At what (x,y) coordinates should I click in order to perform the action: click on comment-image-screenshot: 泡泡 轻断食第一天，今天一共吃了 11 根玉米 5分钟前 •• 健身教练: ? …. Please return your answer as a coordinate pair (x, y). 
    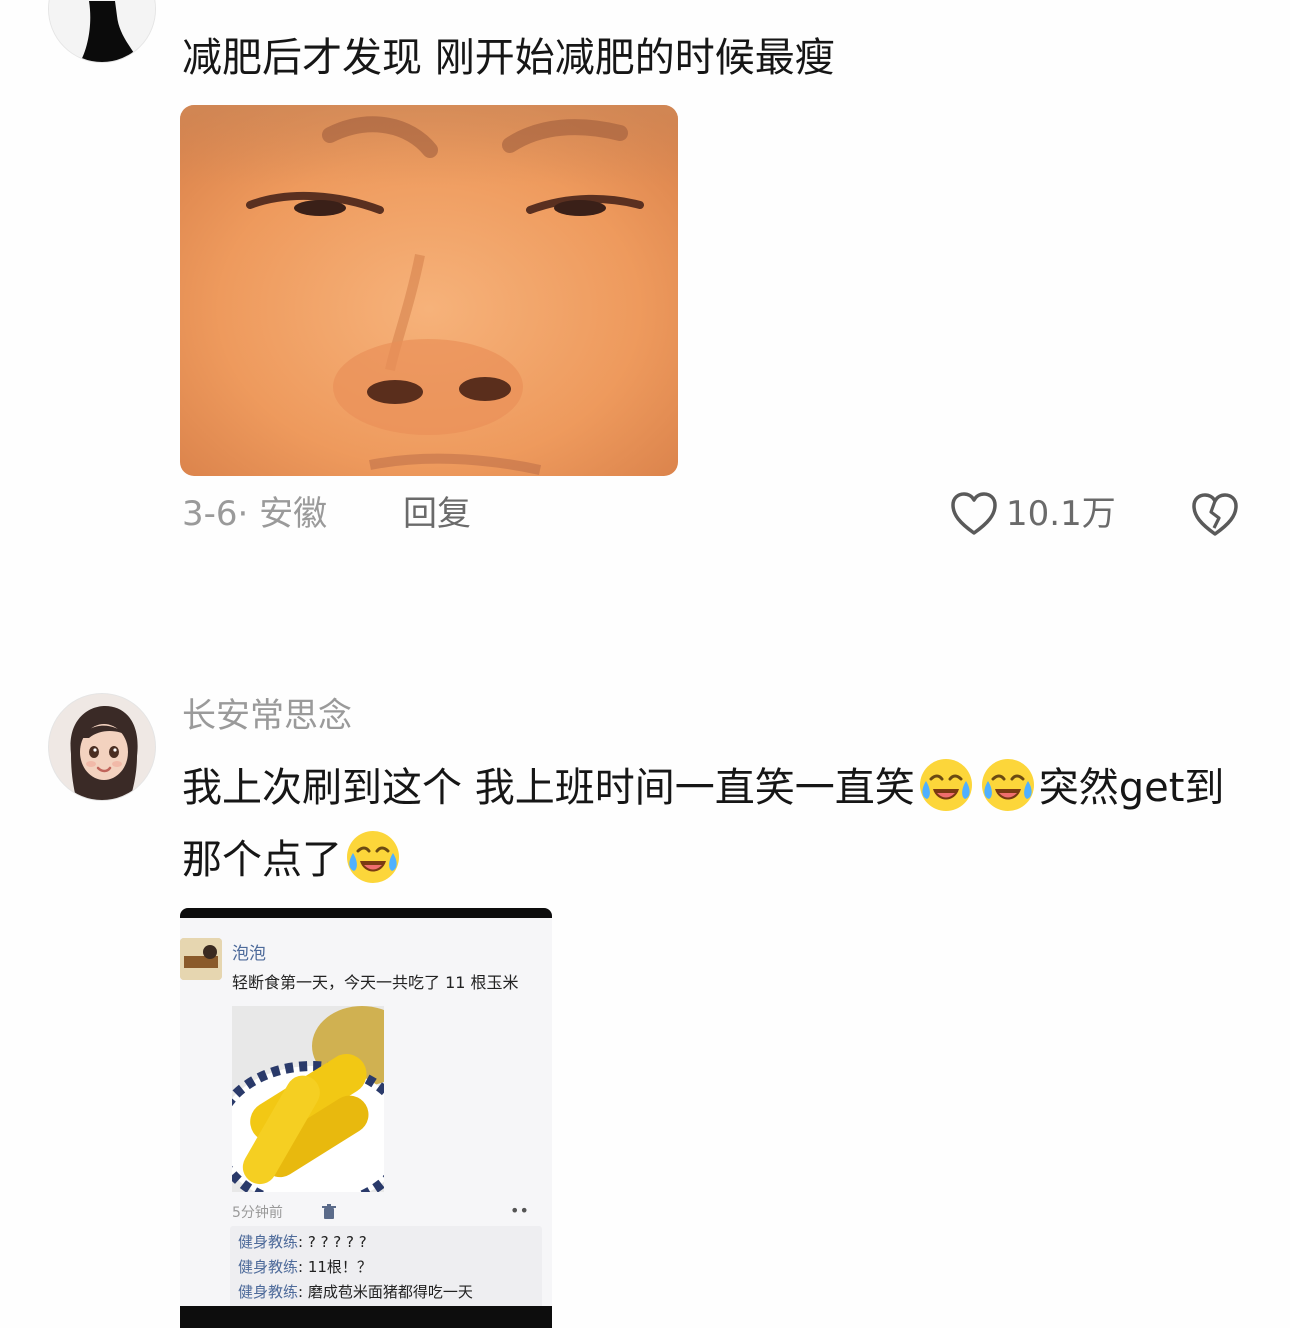
    Looking at the image, I should click on (366, 1118).